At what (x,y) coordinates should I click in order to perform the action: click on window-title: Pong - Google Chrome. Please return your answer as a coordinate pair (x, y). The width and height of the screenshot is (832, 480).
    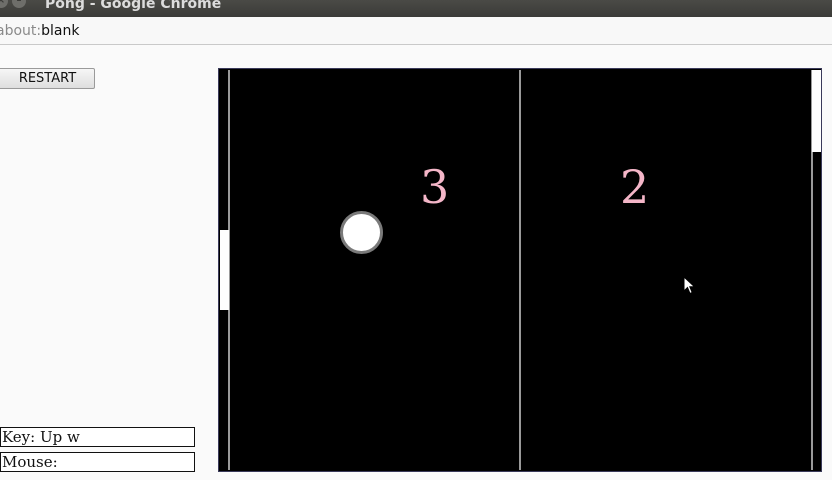
    Looking at the image, I should click on (133, 6).